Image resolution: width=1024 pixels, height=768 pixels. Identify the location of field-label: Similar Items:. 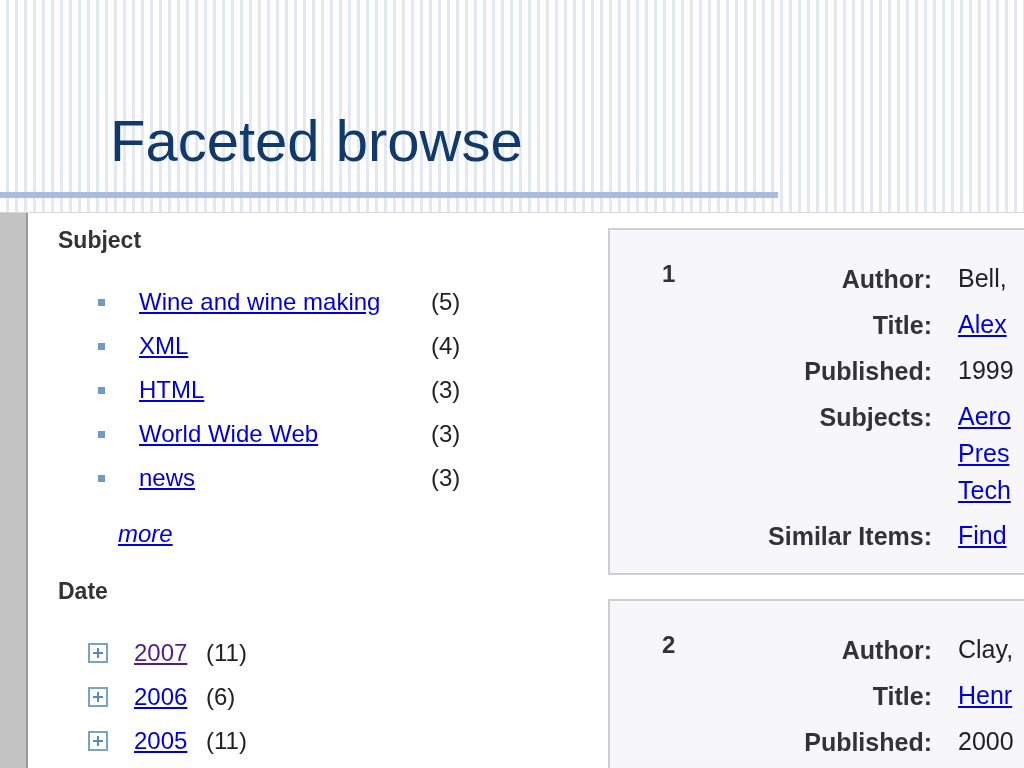
(849, 536).